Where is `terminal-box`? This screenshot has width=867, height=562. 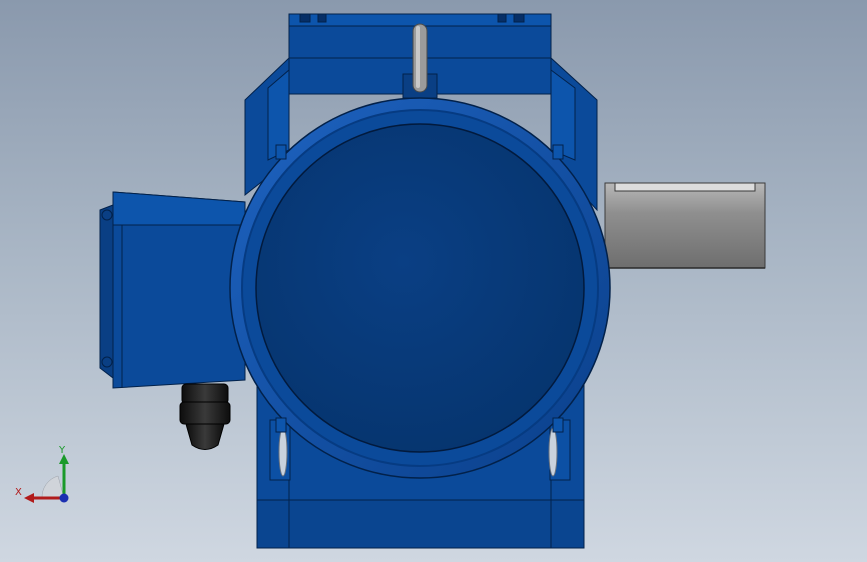 terminal-box is located at coordinates (172, 290).